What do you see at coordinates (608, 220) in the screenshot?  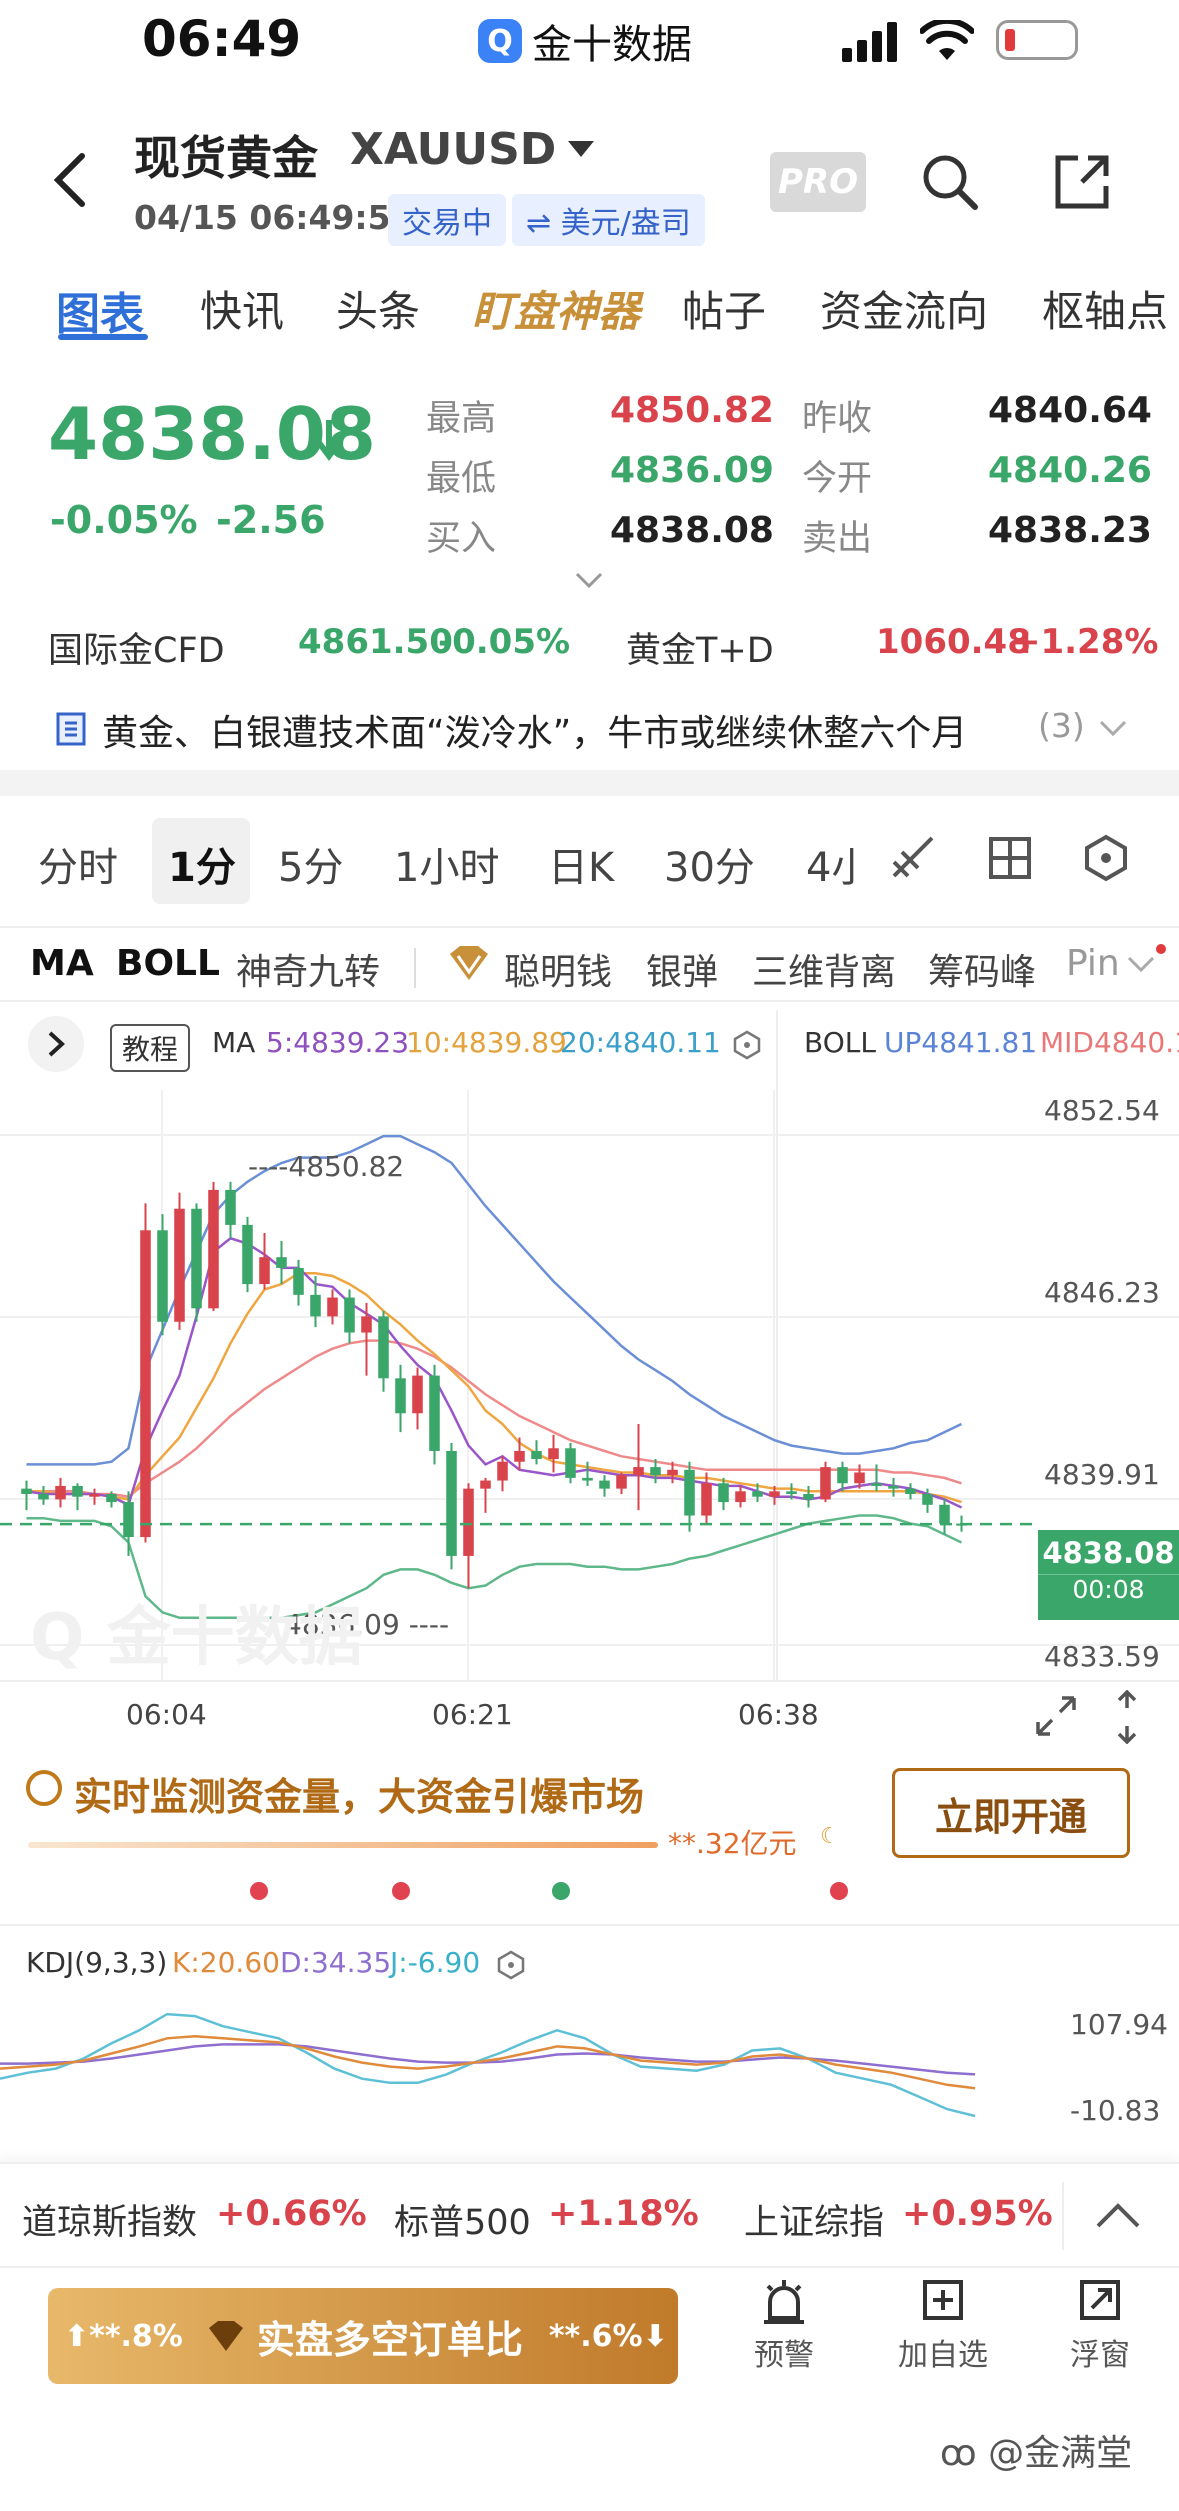 I see `unit-toggle: ⇌ 美元/盎司` at bounding box center [608, 220].